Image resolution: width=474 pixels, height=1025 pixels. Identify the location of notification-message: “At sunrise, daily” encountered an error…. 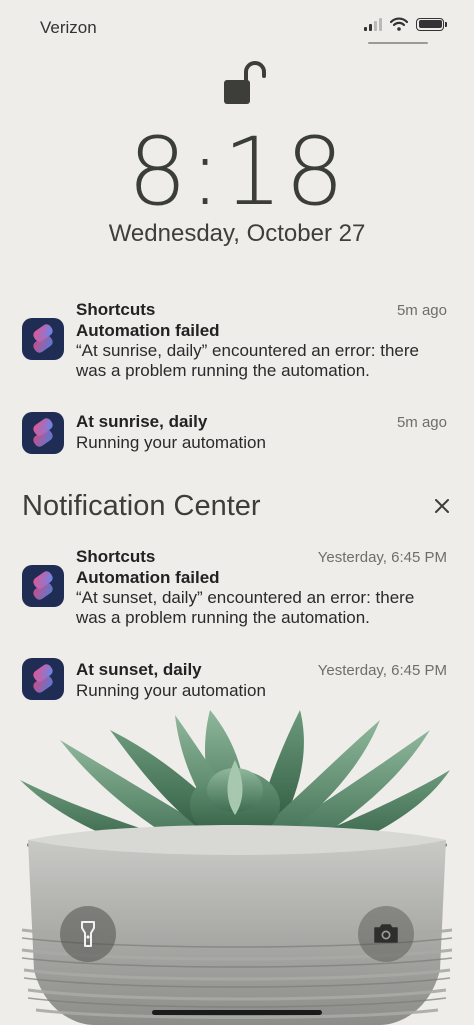
(248, 350).